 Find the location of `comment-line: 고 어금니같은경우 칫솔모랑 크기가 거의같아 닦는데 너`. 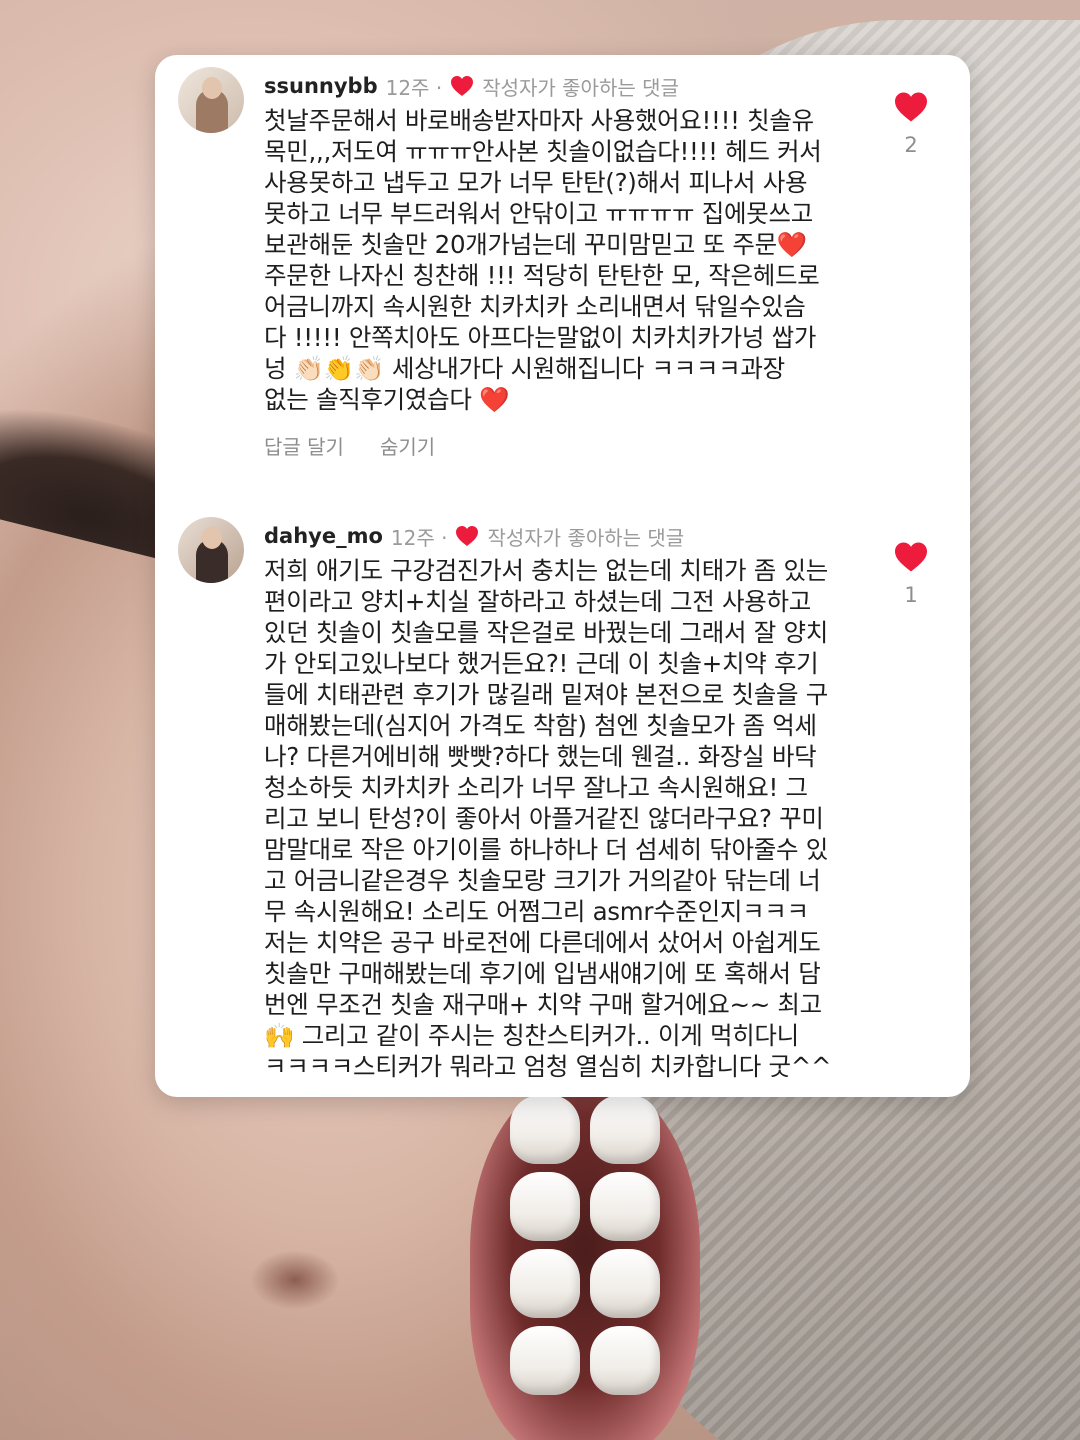

comment-line: 고 어금니같은경우 칫솔모랑 크기가 거의같아 닦는데 너 is located at coordinates (542, 880).